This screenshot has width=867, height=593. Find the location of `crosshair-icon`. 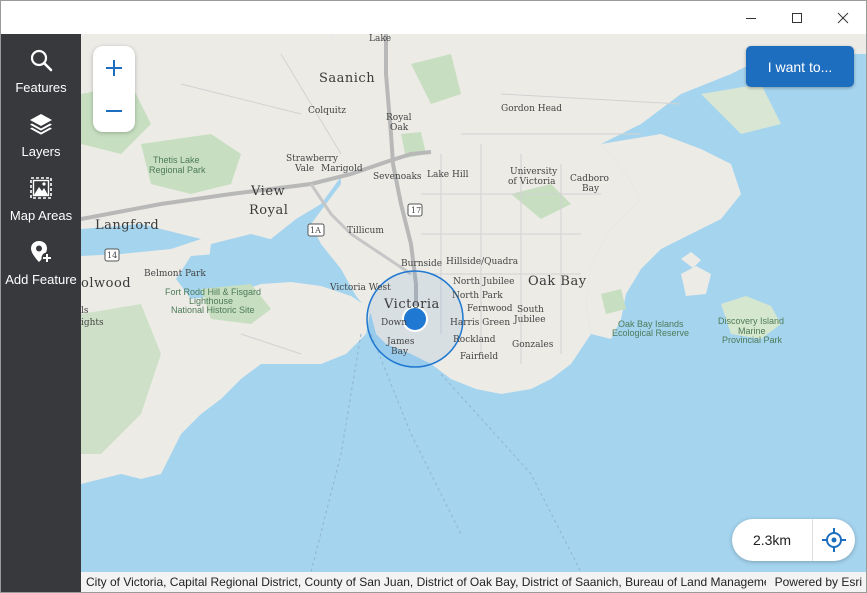

crosshair-icon is located at coordinates (834, 540).